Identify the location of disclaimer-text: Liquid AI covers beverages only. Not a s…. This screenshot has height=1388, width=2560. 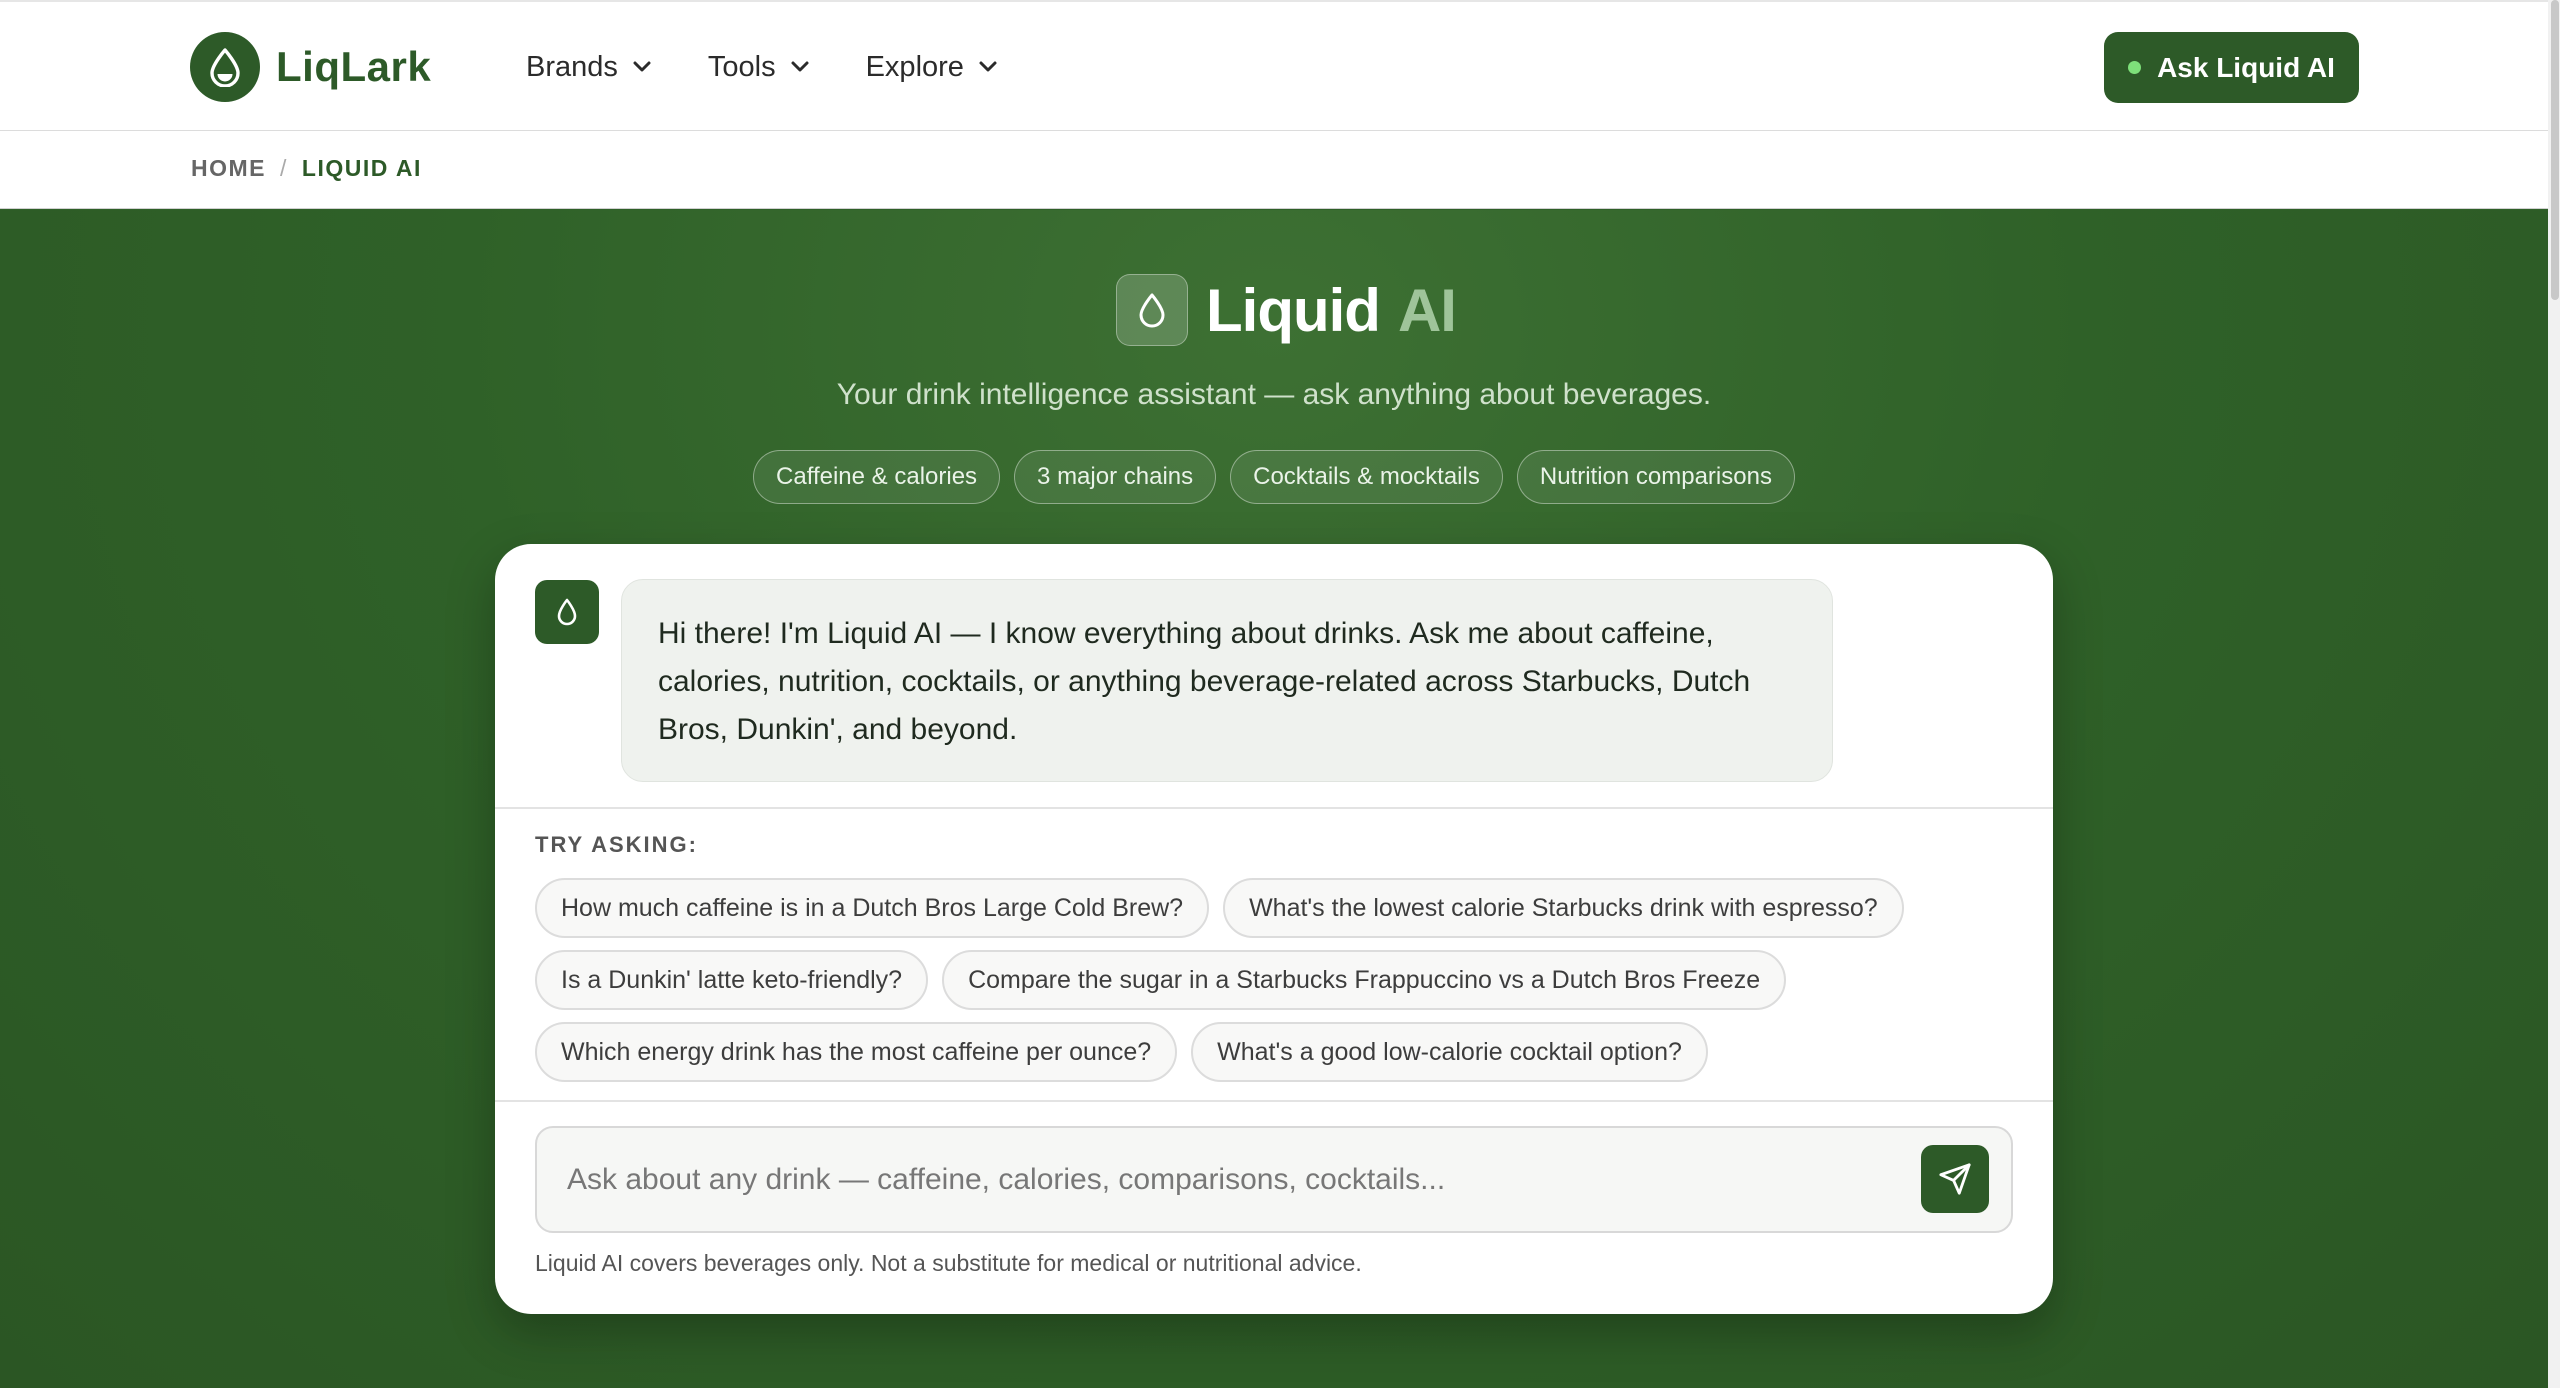
(948, 1263).